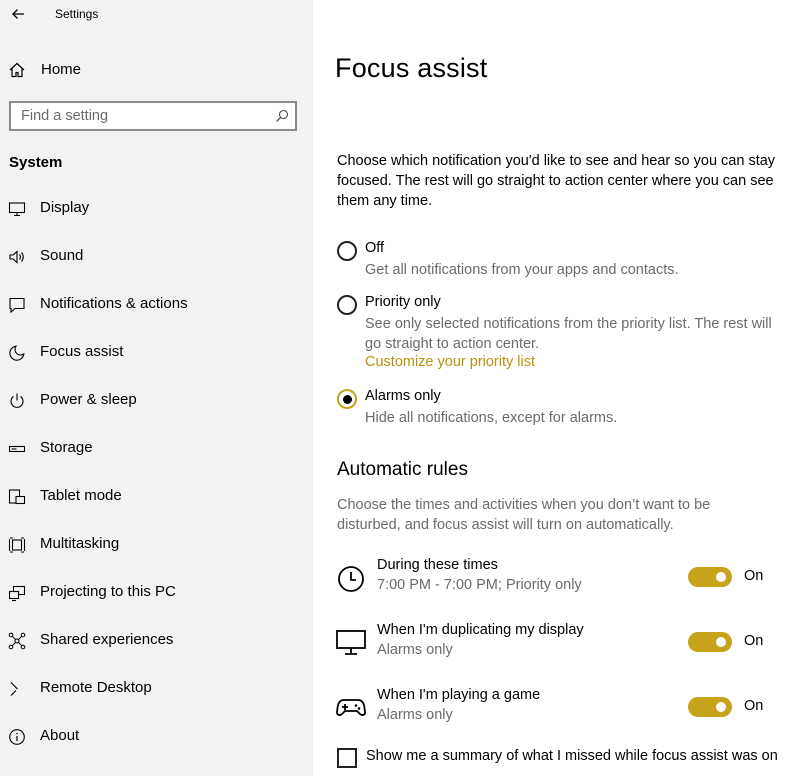 The width and height of the screenshot is (812, 776). I want to click on notification-icon, so click(17, 305).